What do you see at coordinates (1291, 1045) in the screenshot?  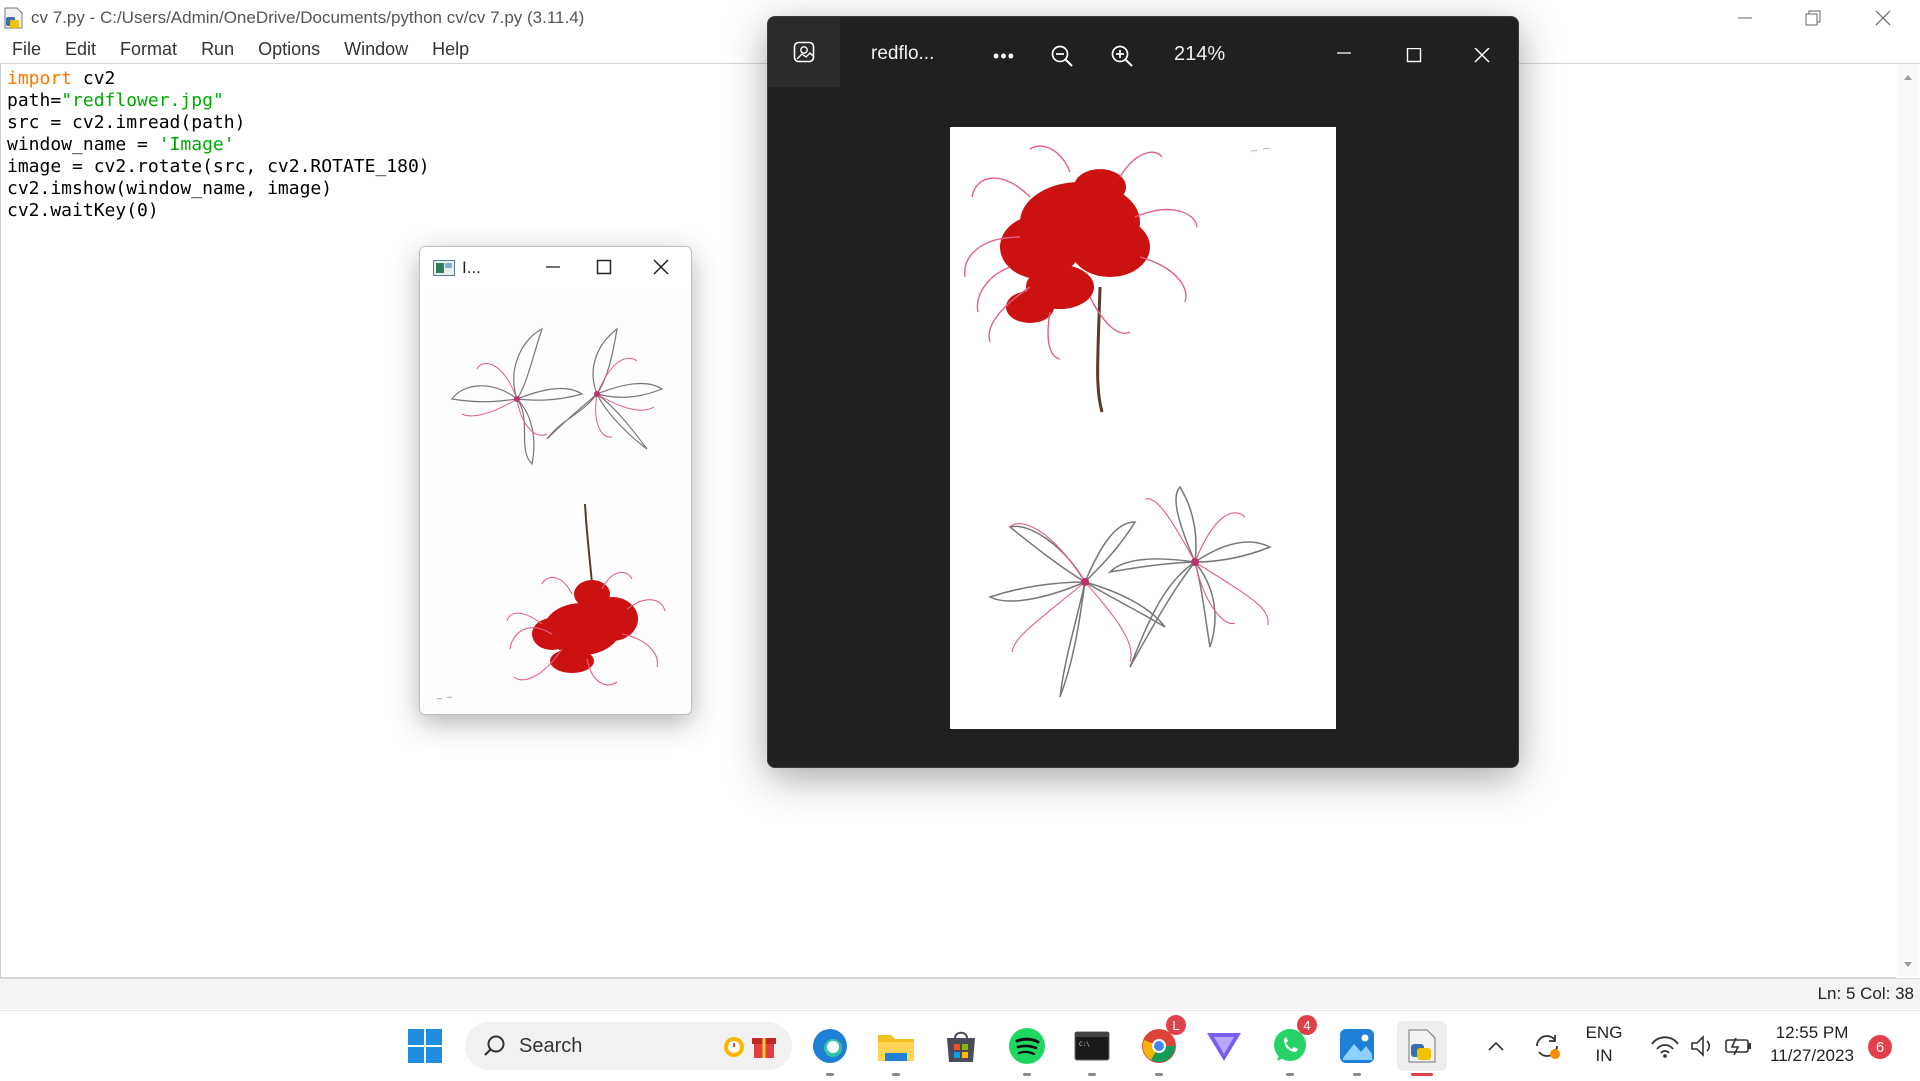 I see `taskbar-whatsapp: 4` at bounding box center [1291, 1045].